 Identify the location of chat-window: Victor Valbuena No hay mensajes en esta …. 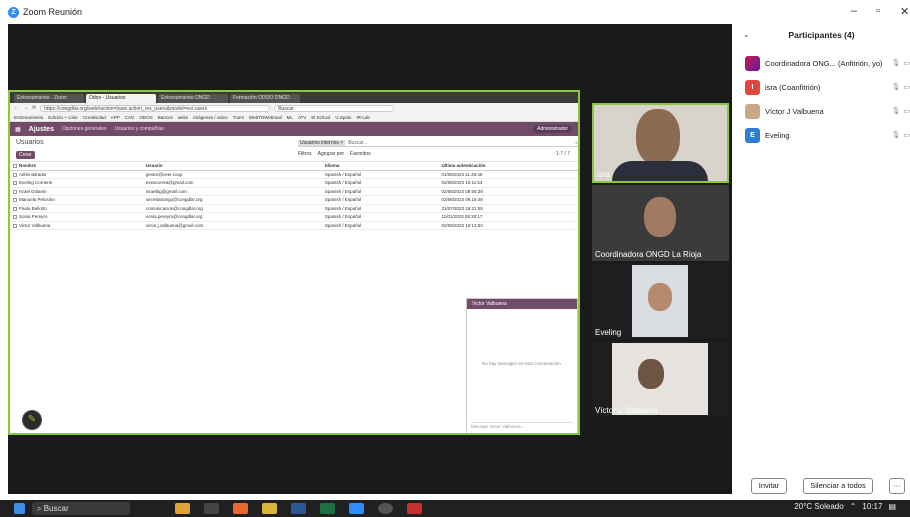
(522, 365).